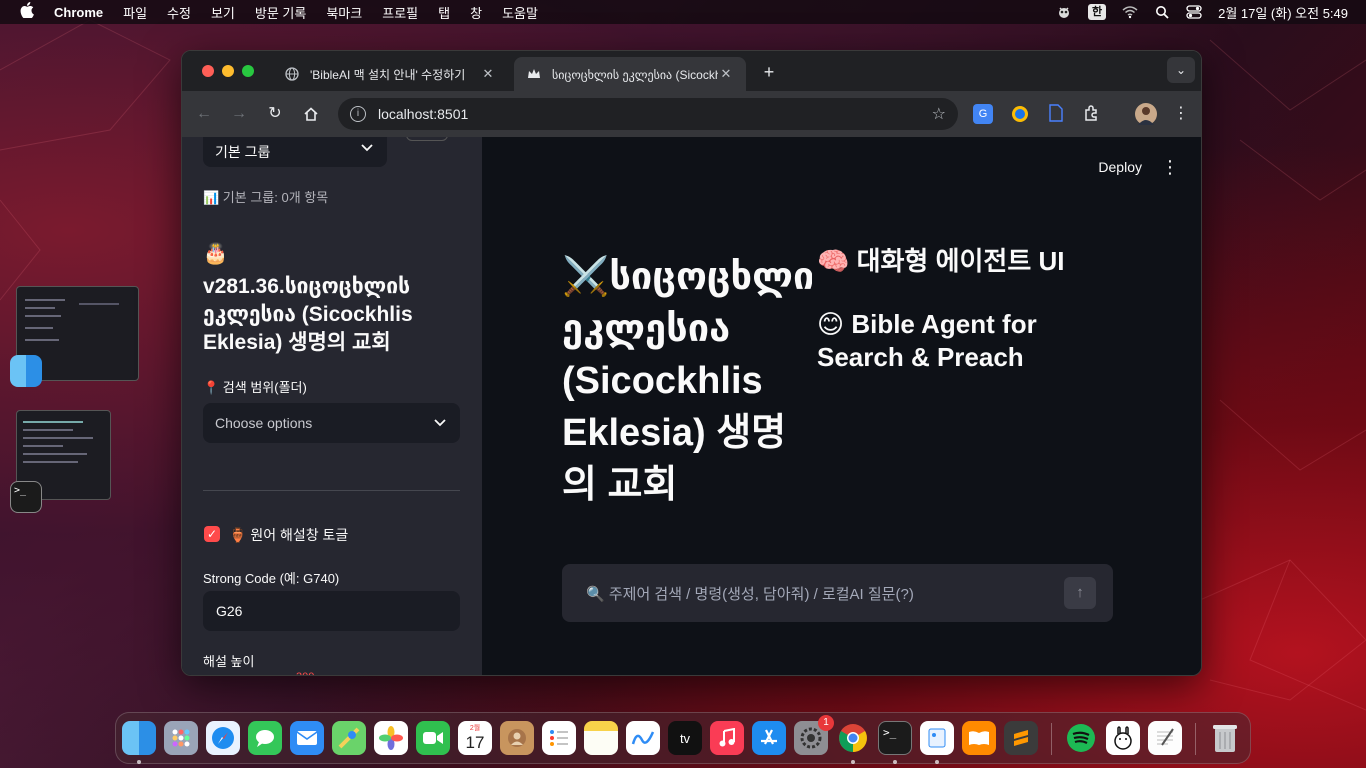 Image resolution: width=1366 pixels, height=768 pixels. I want to click on menu-edit: 수정, so click(179, 12).